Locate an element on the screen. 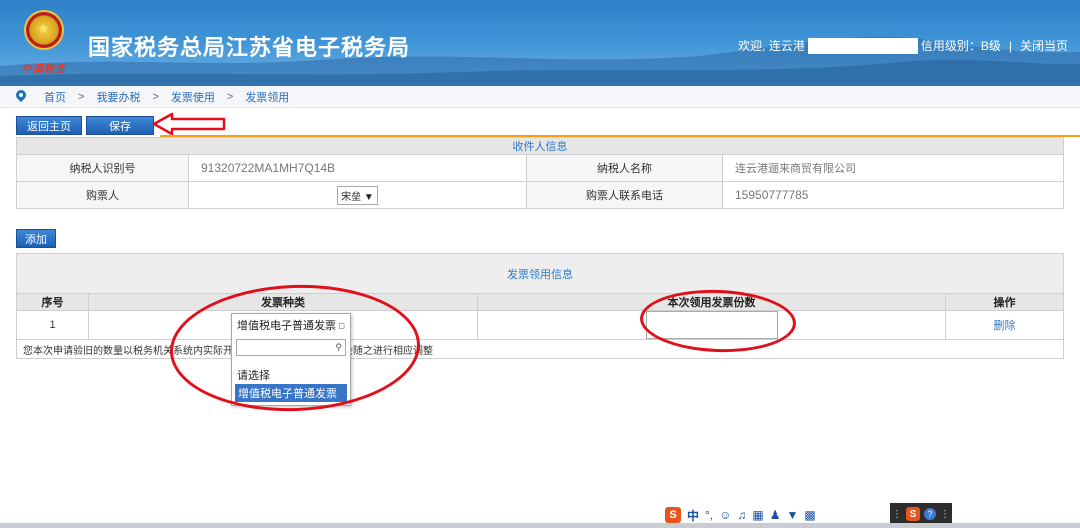 The image size is (1080, 528). tray-more-icon: ⋮ is located at coordinates (945, 514).